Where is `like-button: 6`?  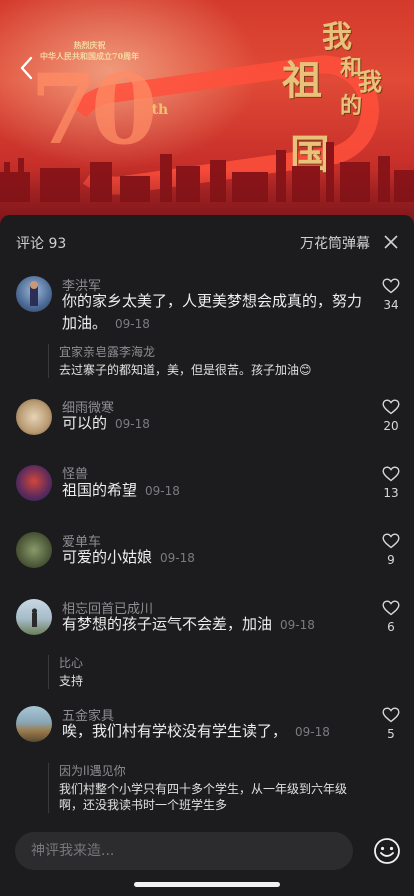
like-button: 6 is located at coordinates (391, 617).